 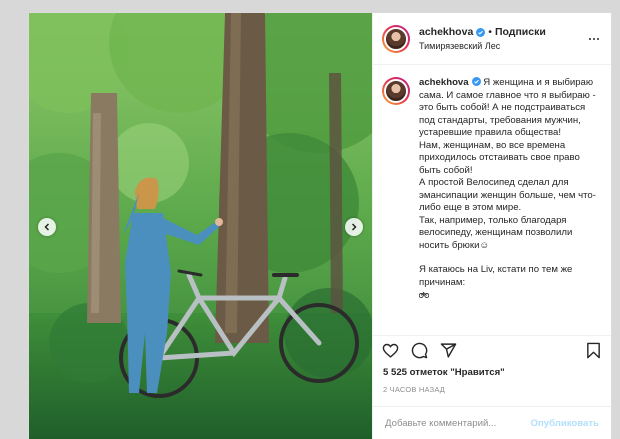 What do you see at coordinates (492, 388) in the screenshot?
I see `post-timestamp: 2 ЧАСОВ НАЗАД` at bounding box center [492, 388].